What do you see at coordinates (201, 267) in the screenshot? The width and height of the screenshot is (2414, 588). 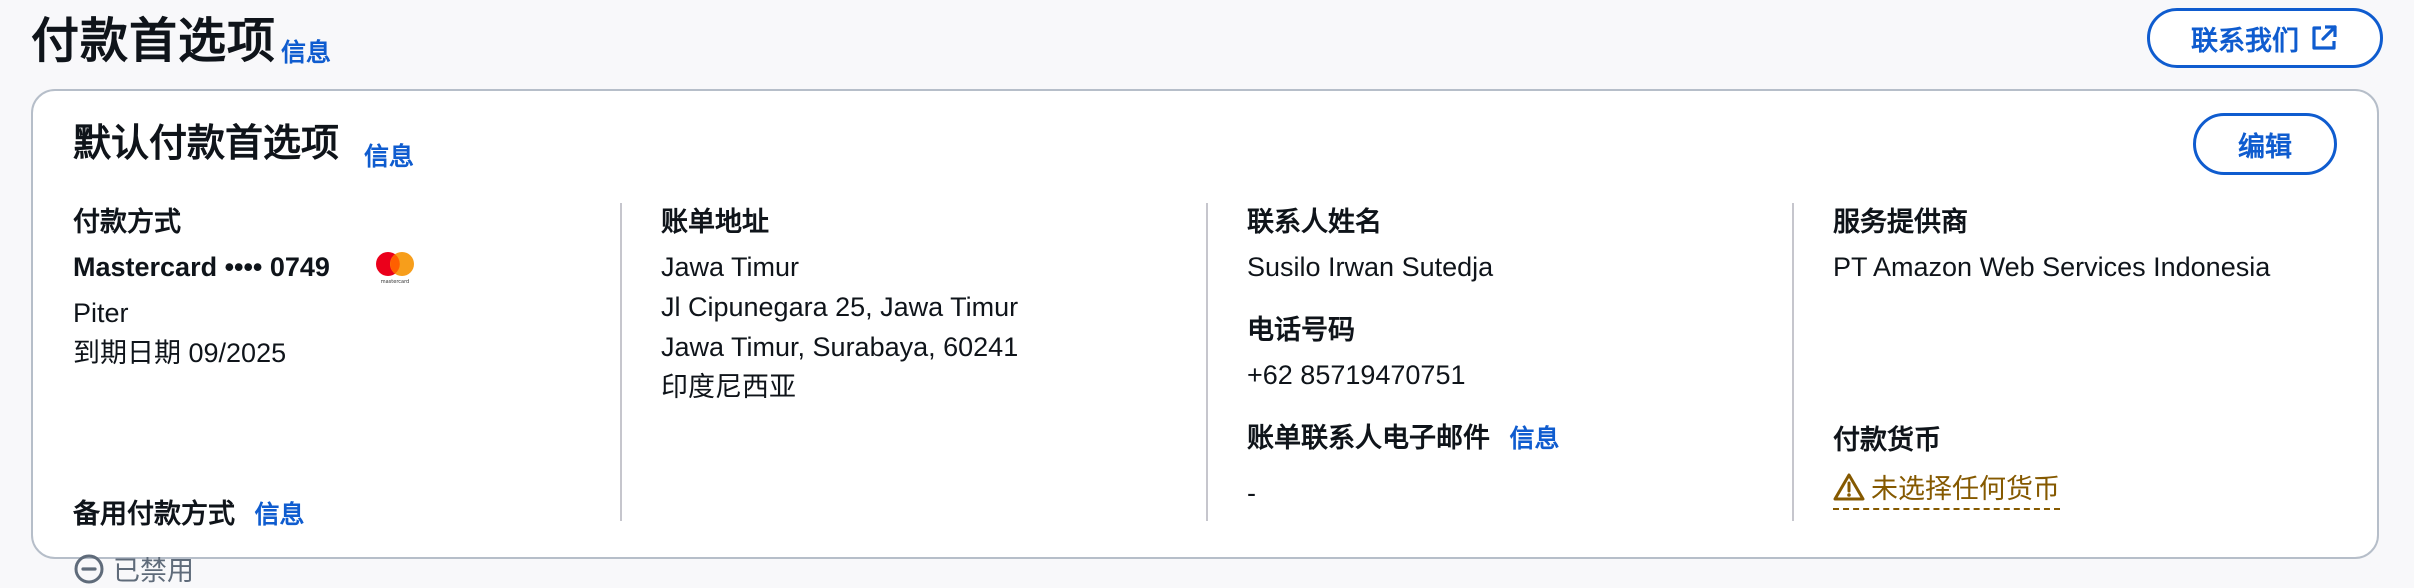 I see `card-number: Mastercard •••• 0749` at bounding box center [201, 267].